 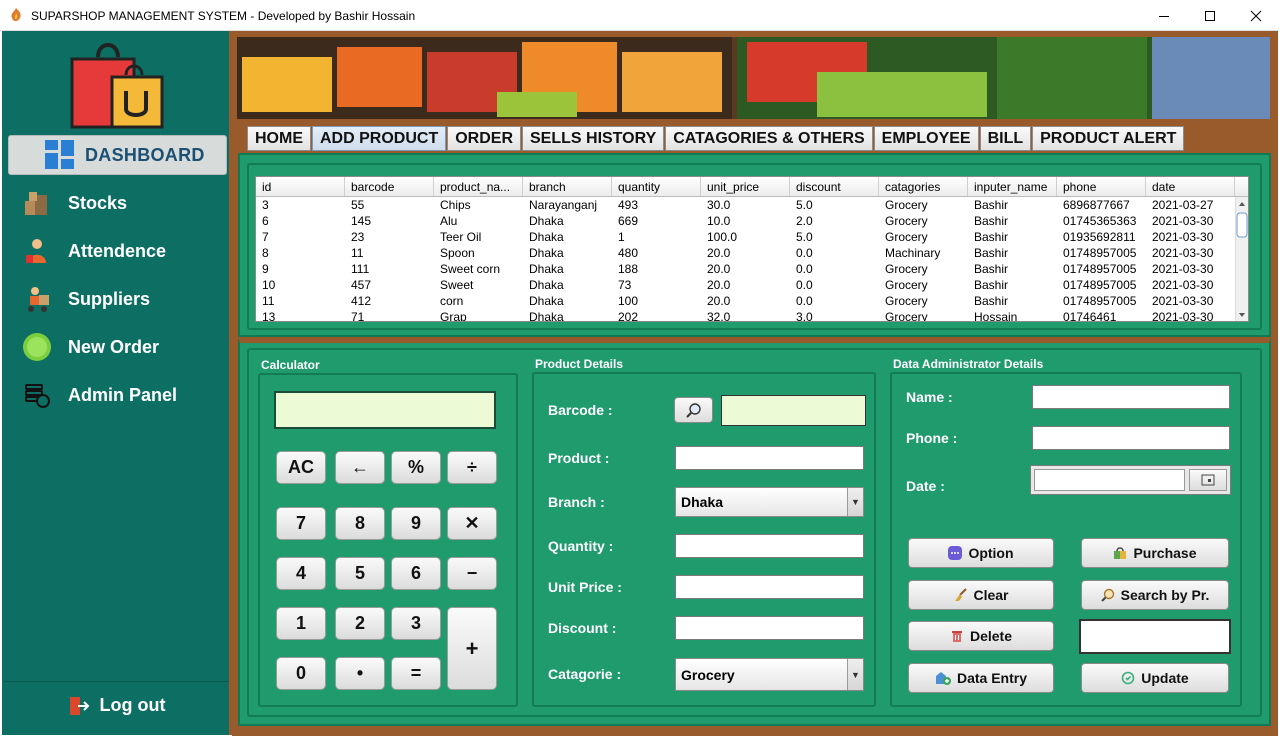 I want to click on admin-panel-icon, so click(x=37, y=395).